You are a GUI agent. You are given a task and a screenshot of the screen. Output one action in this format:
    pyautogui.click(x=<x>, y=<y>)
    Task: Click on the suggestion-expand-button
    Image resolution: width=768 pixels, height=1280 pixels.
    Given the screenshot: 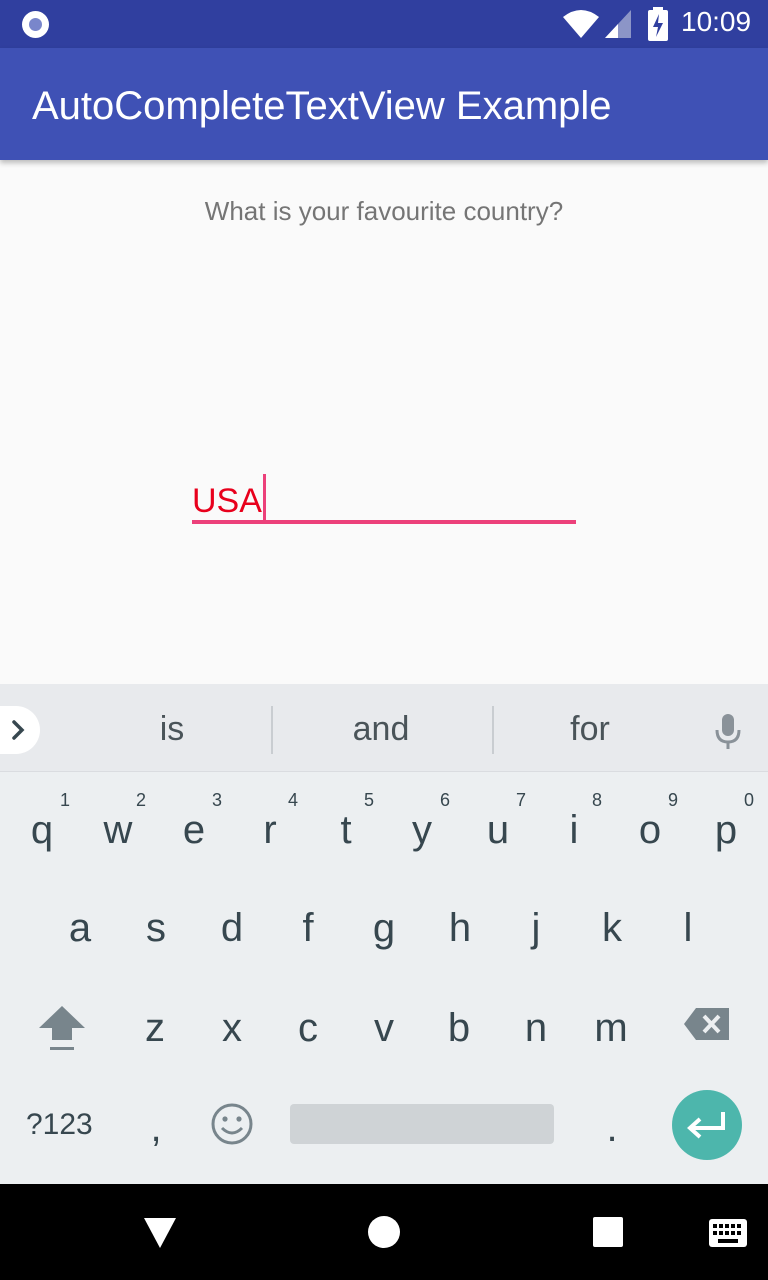 What is the action you would take?
    pyautogui.click(x=20, y=730)
    